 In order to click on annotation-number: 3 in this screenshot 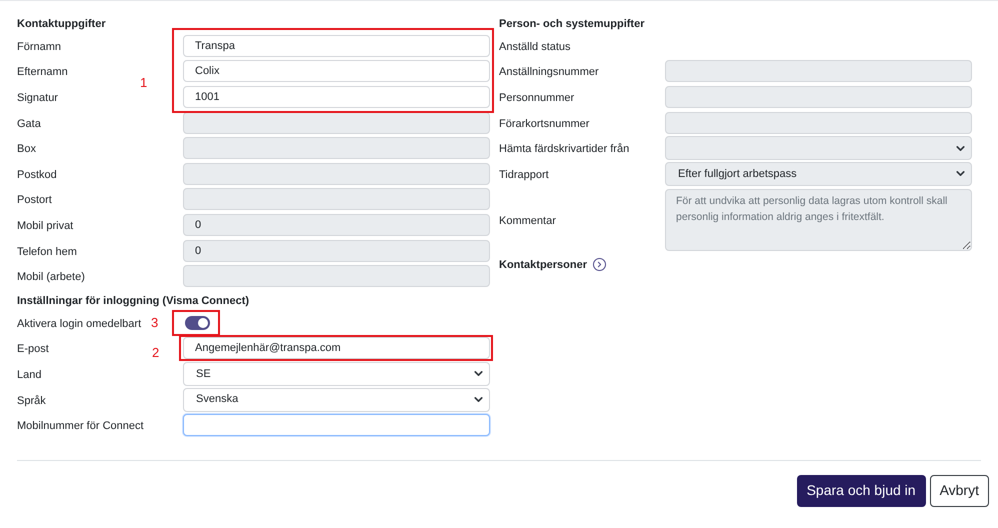, I will do `click(154, 323)`.